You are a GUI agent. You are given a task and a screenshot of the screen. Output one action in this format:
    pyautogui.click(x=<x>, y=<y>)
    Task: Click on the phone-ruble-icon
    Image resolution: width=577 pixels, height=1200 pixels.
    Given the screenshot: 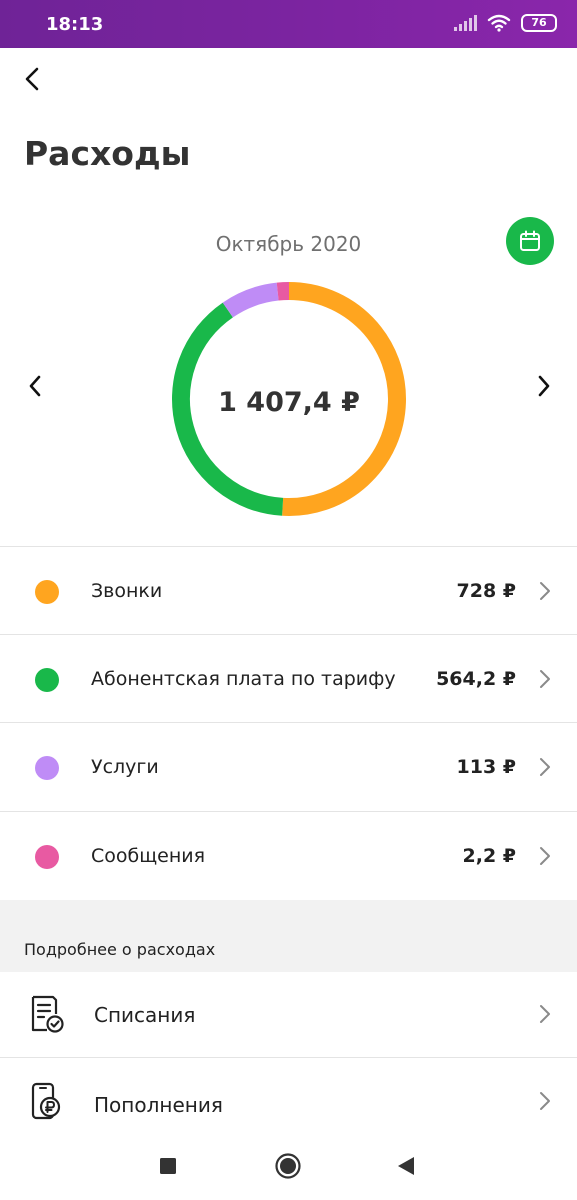 What is the action you would take?
    pyautogui.click(x=46, y=1101)
    